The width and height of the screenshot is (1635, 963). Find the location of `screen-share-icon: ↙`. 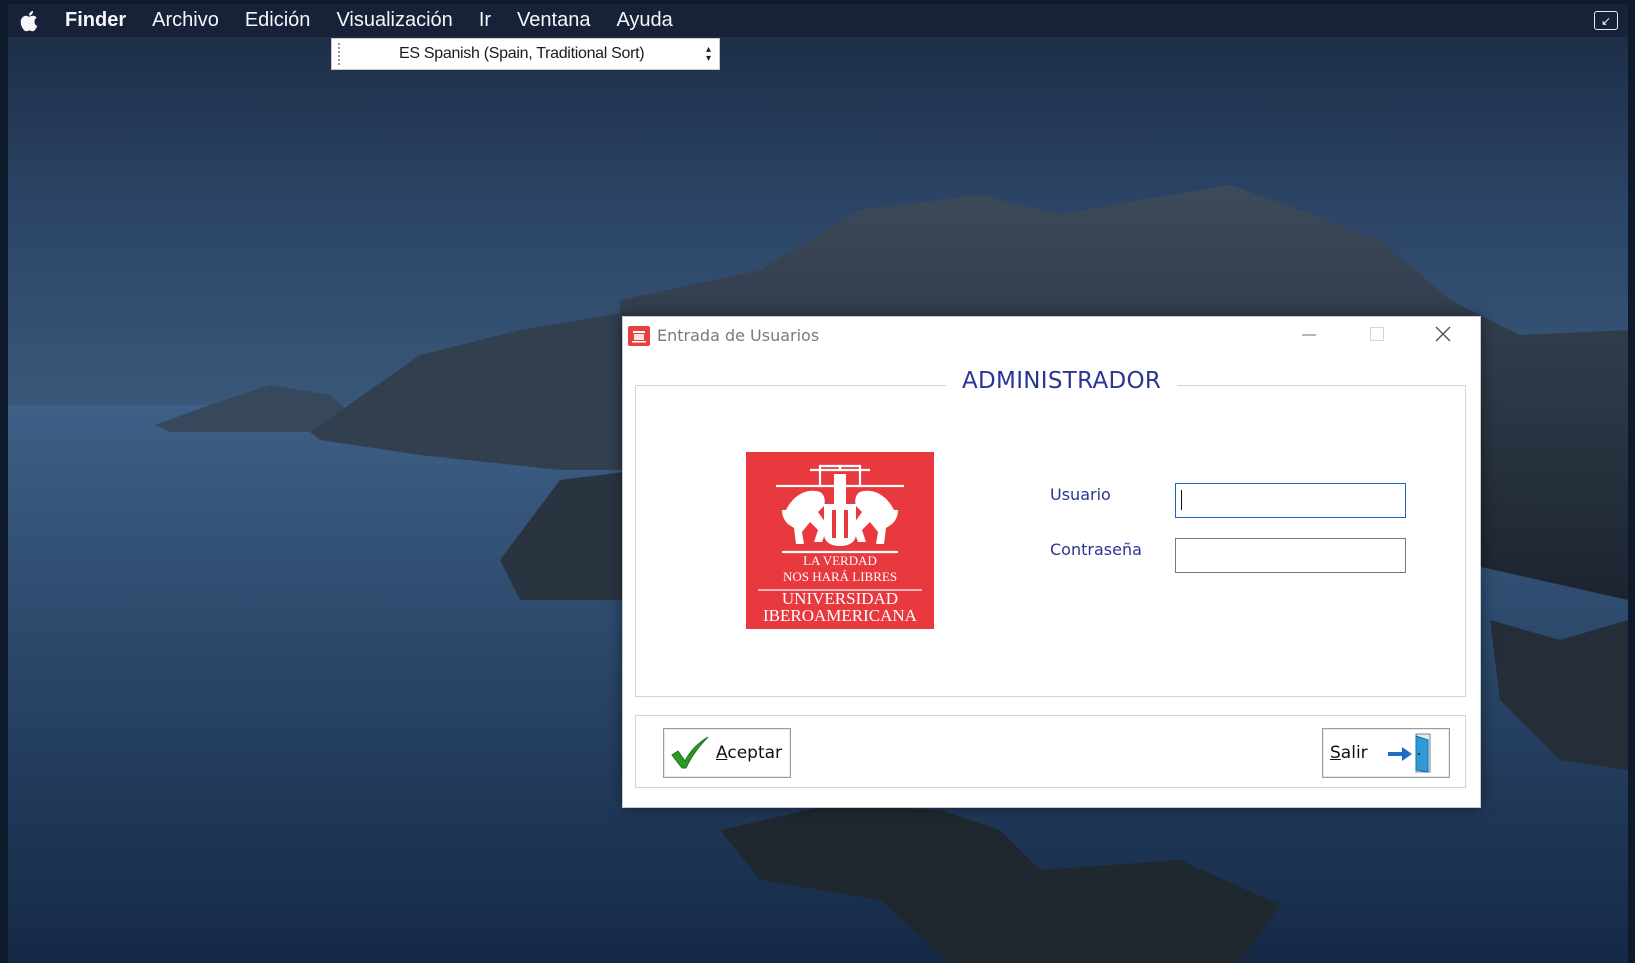

screen-share-icon: ↙ is located at coordinates (1606, 20).